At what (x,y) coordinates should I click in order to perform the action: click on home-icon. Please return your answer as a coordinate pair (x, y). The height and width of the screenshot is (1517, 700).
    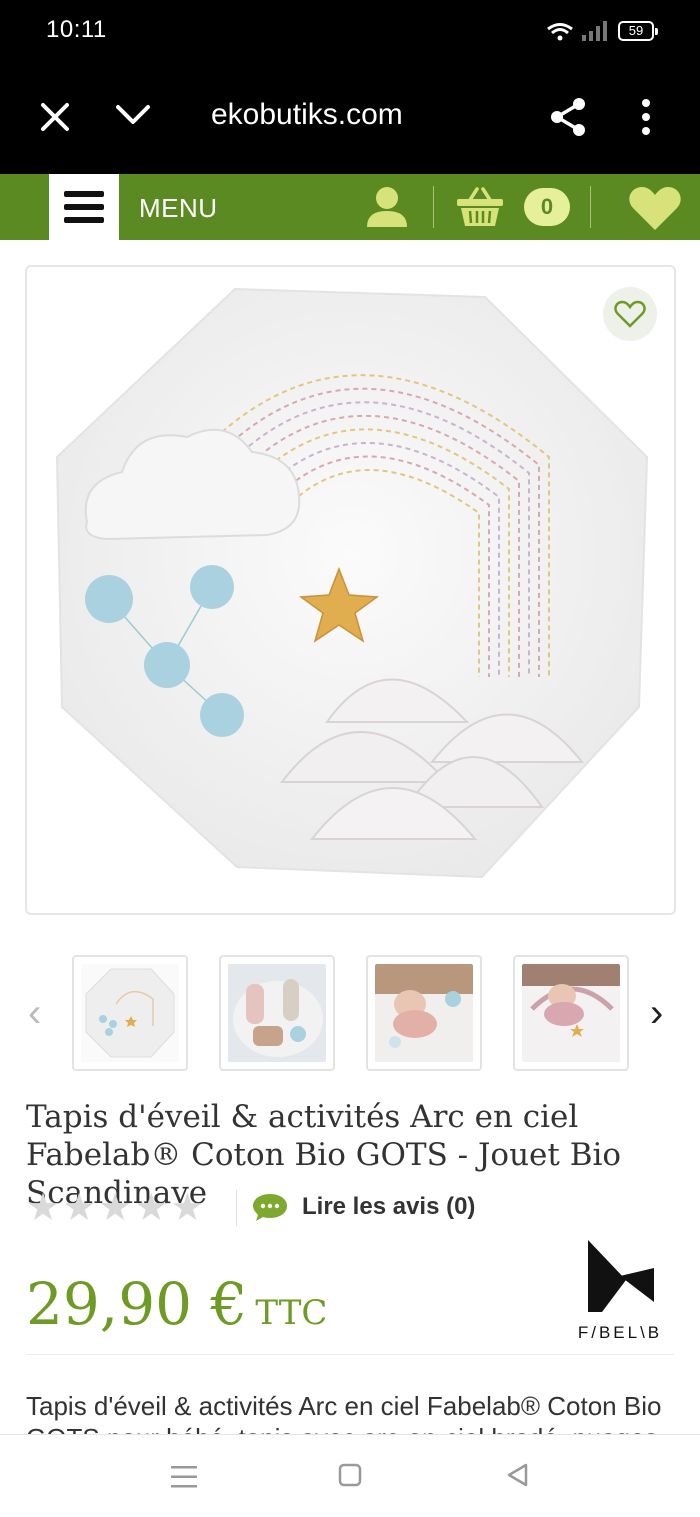
    Looking at the image, I should click on (350, 1475).